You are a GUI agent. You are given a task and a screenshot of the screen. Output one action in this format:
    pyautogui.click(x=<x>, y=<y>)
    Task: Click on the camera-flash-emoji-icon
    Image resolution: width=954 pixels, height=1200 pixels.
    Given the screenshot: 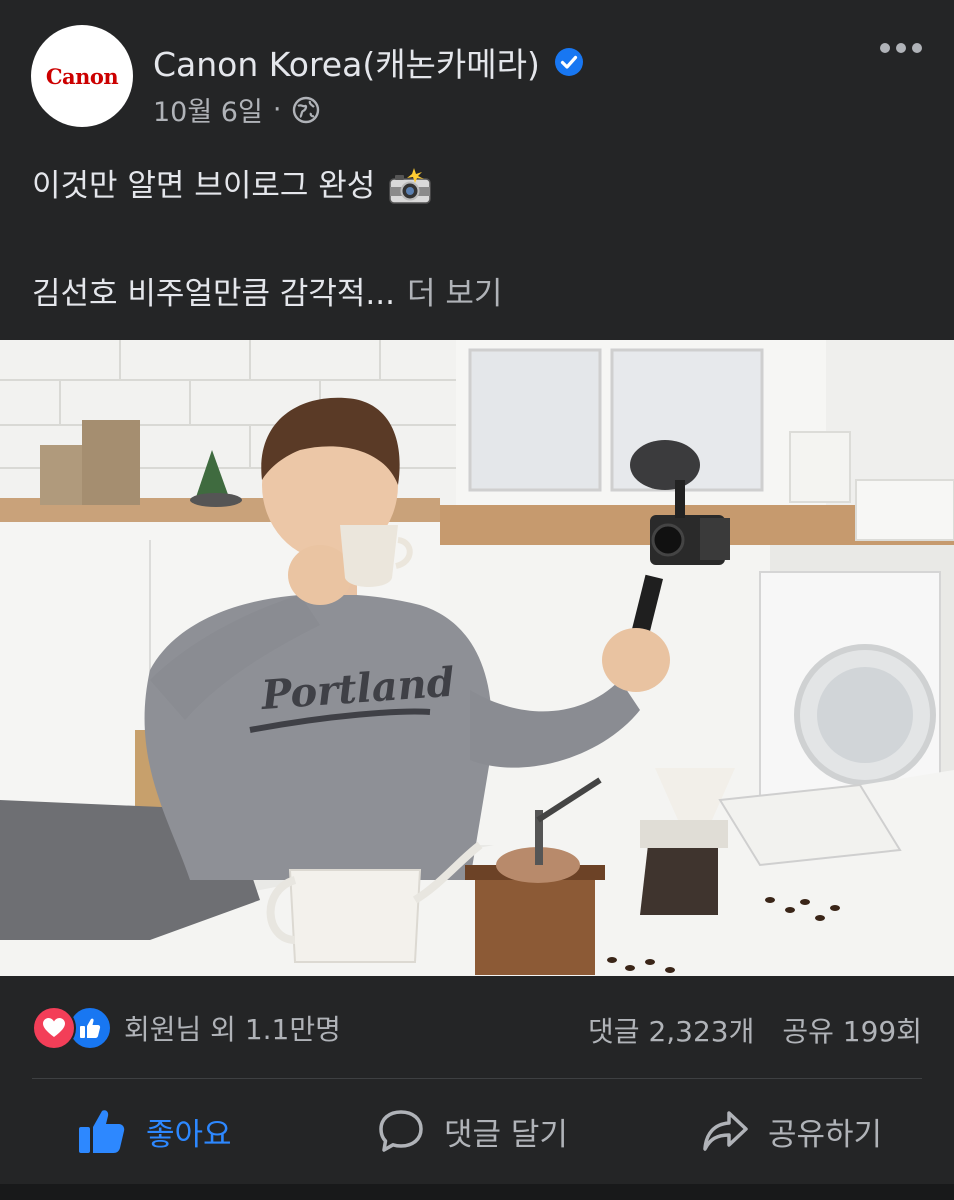 What is the action you would take?
    pyautogui.click(x=410, y=186)
    